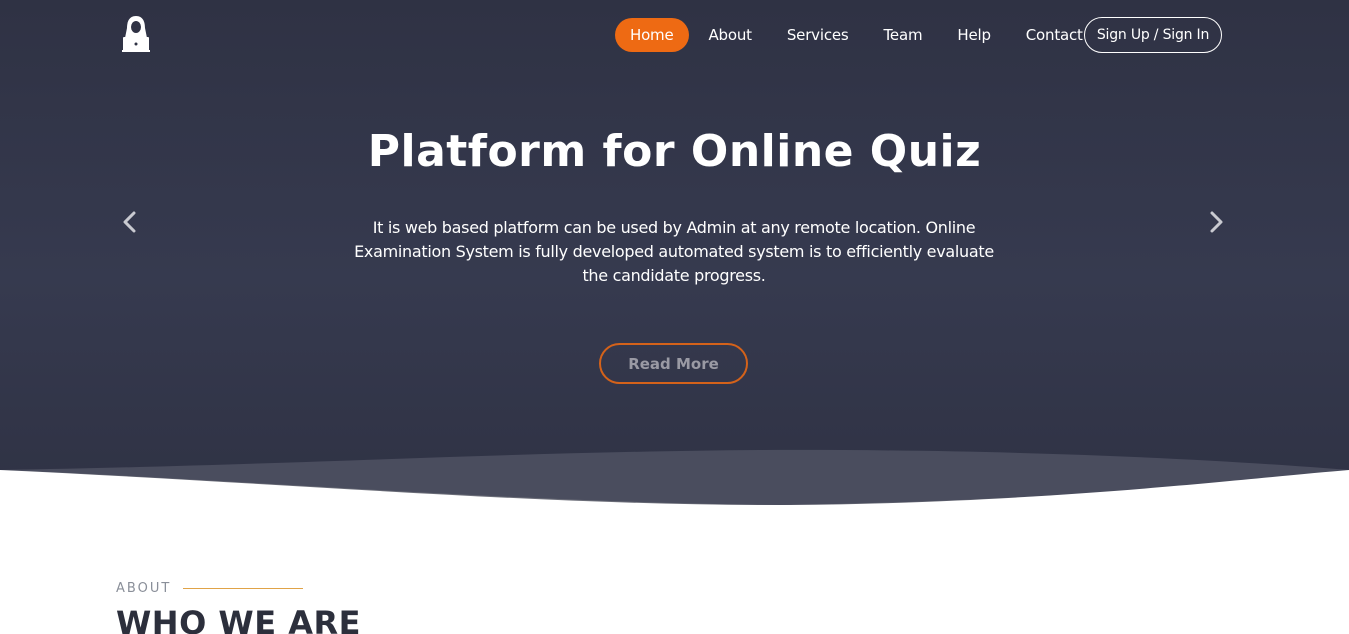 This screenshot has width=1349, height=634. I want to click on hooded-user-laptop-icon, so click(136, 34).